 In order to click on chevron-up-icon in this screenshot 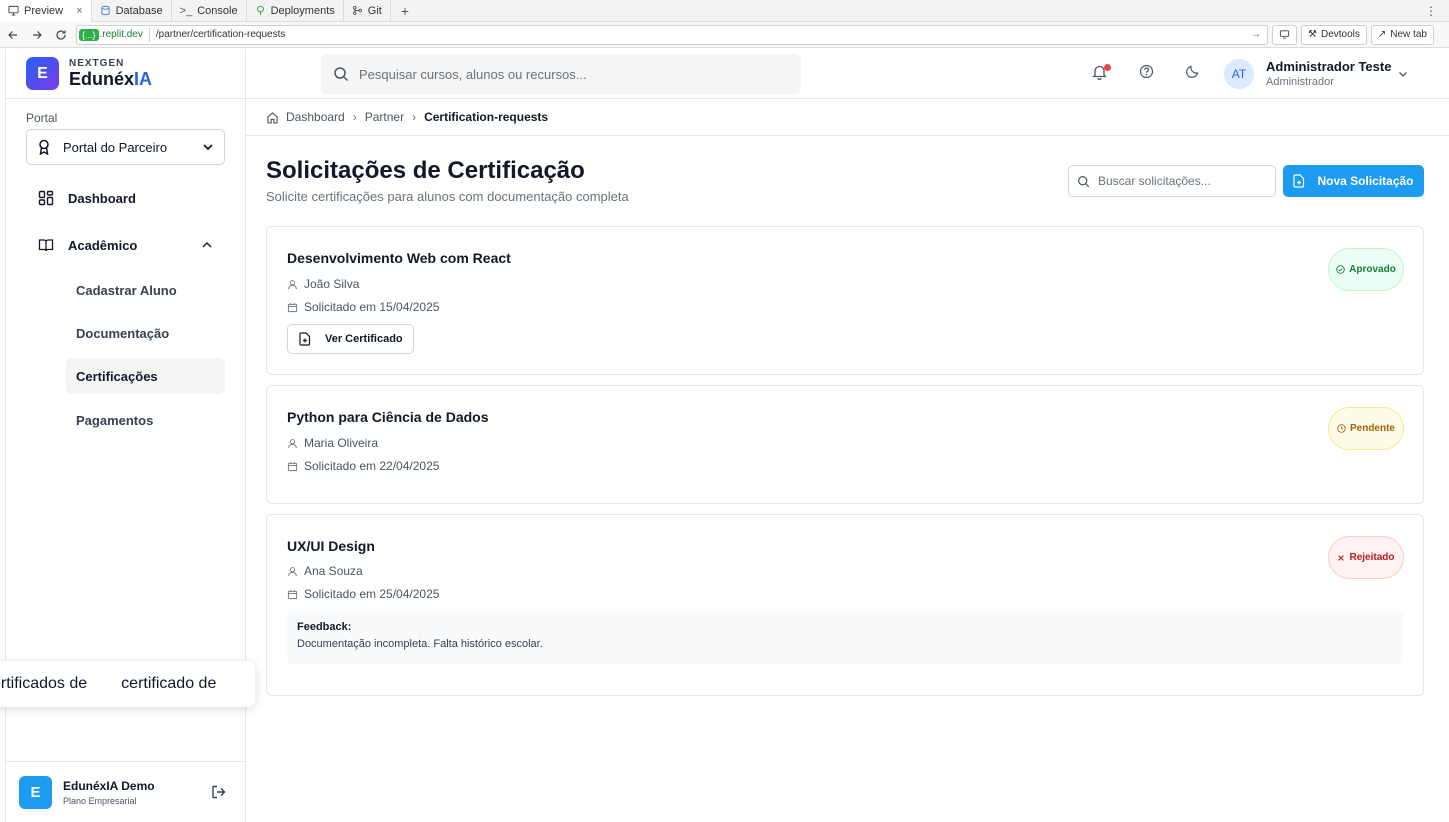, I will do `click(207, 245)`.